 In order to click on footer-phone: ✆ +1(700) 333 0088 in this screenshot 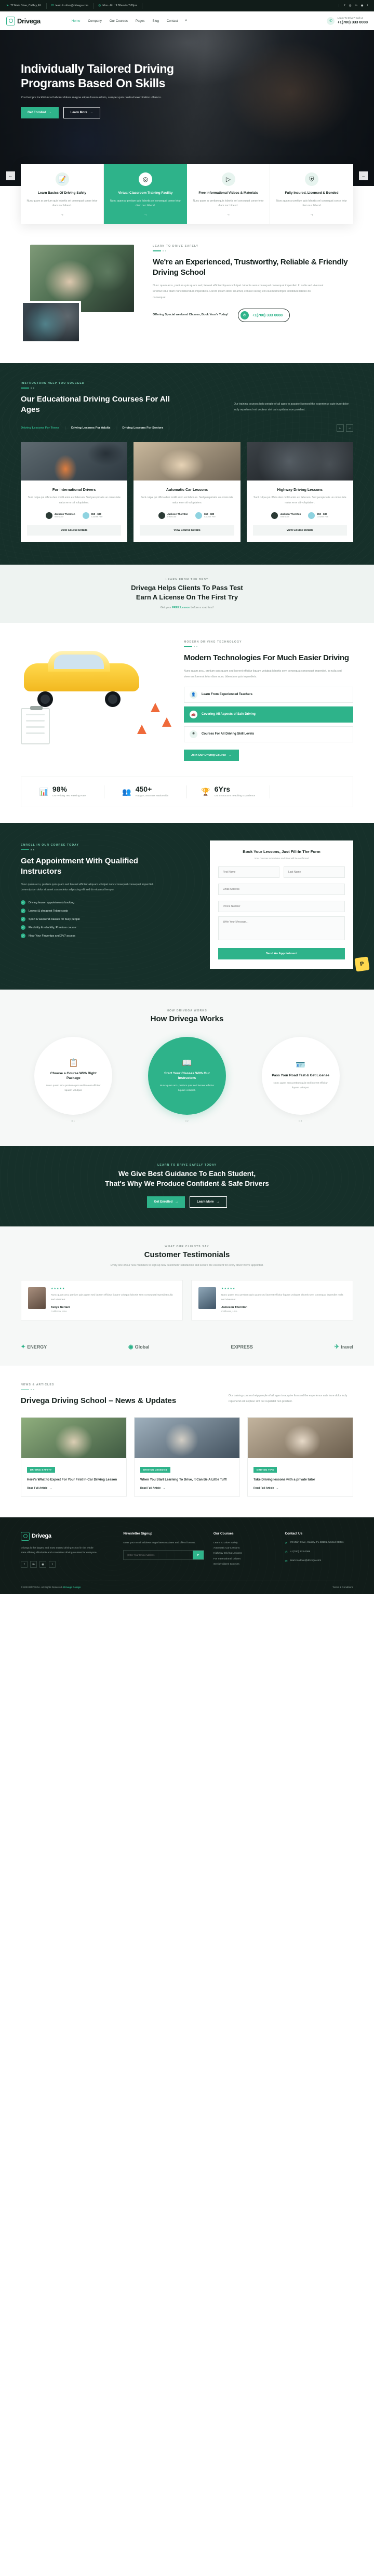, I will do `click(319, 1553)`.